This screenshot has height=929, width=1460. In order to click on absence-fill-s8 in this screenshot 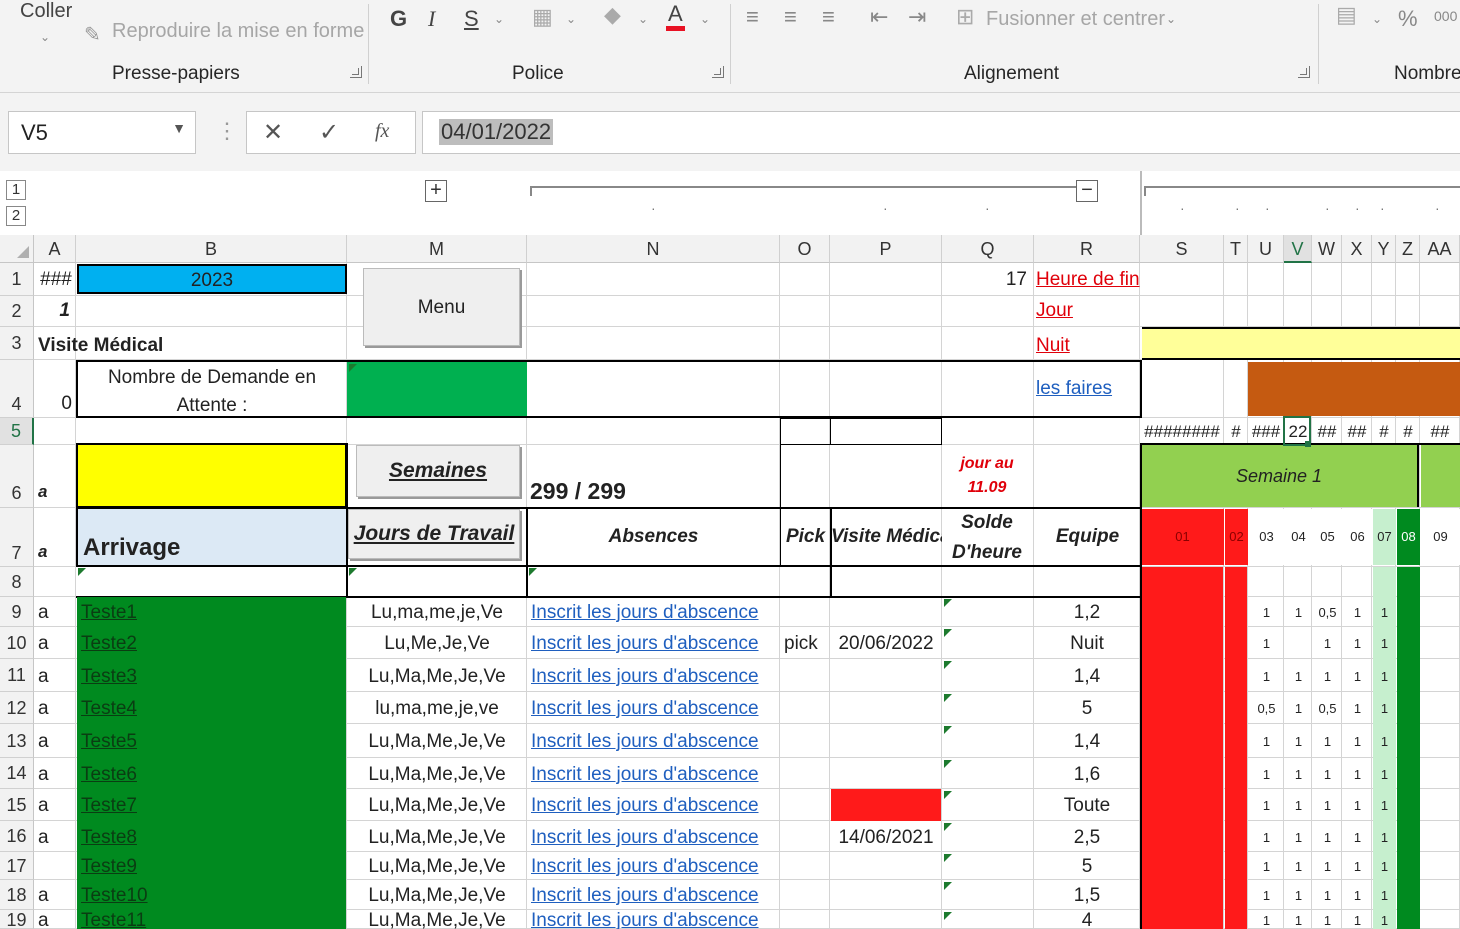, I will do `click(1182, 582)`.